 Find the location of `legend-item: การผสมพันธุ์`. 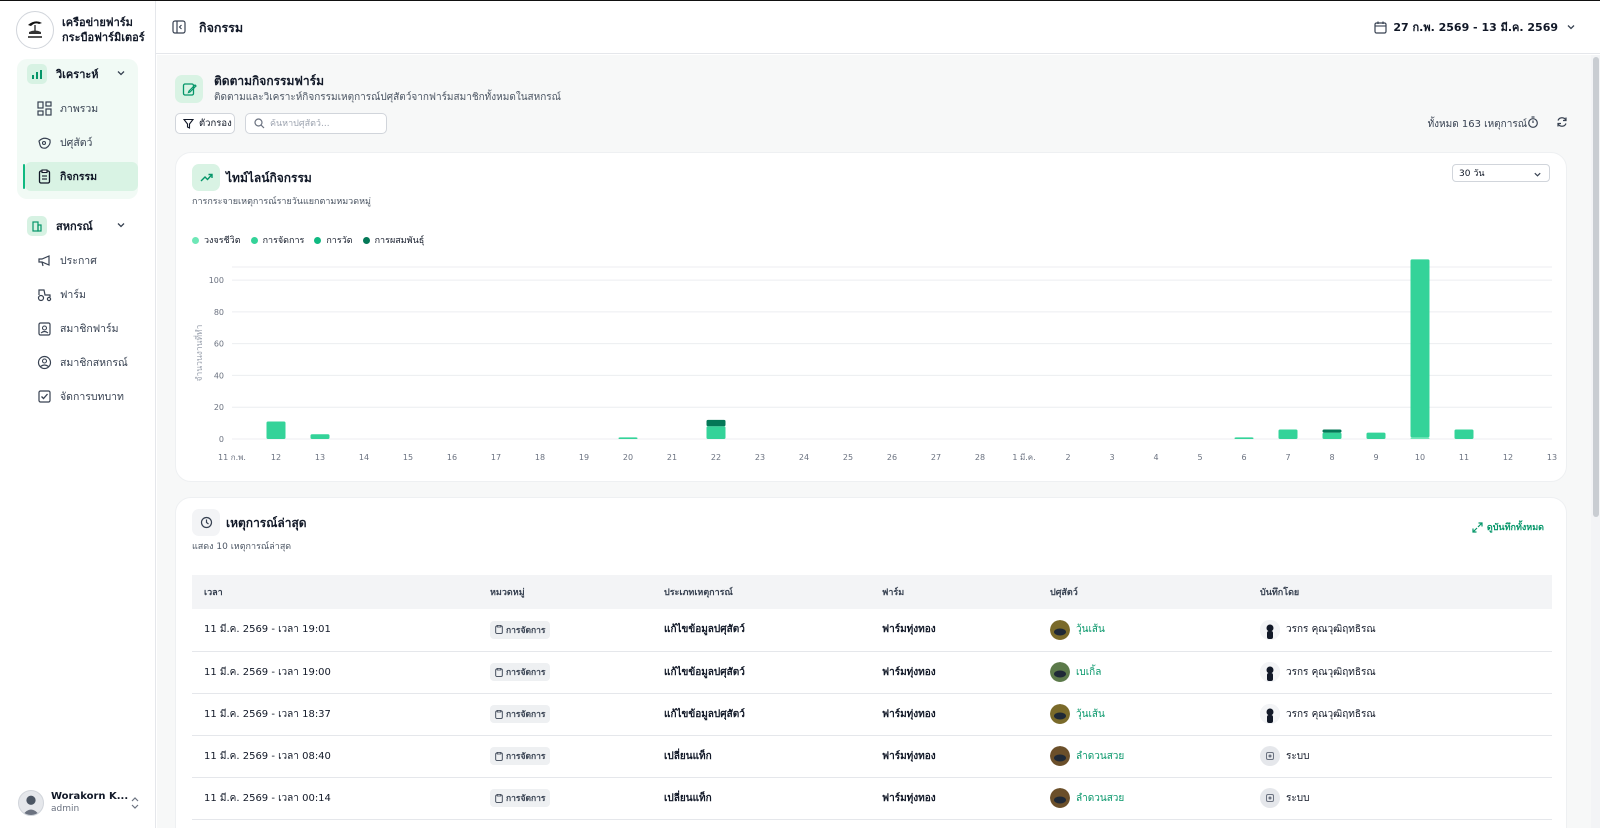

legend-item: การผสมพันธุ์ is located at coordinates (393, 240).